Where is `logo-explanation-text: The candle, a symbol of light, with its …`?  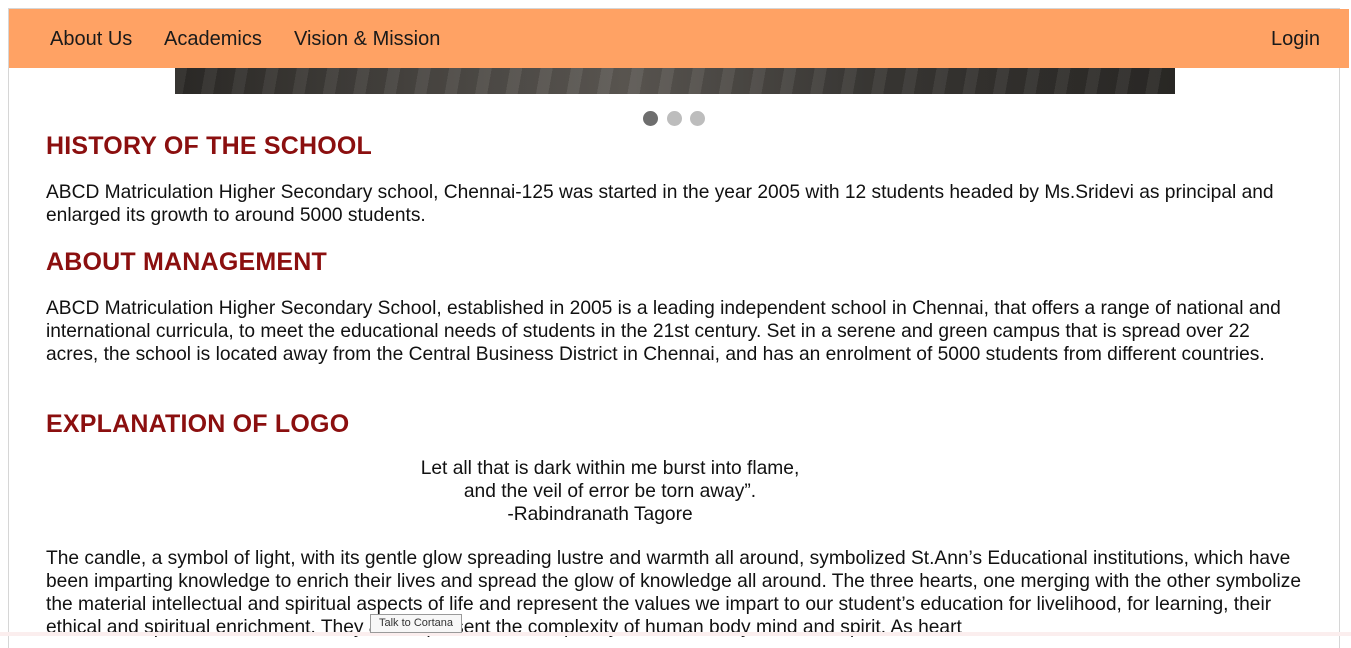 logo-explanation-text: The candle, a symbol of light, with its … is located at coordinates (674, 593).